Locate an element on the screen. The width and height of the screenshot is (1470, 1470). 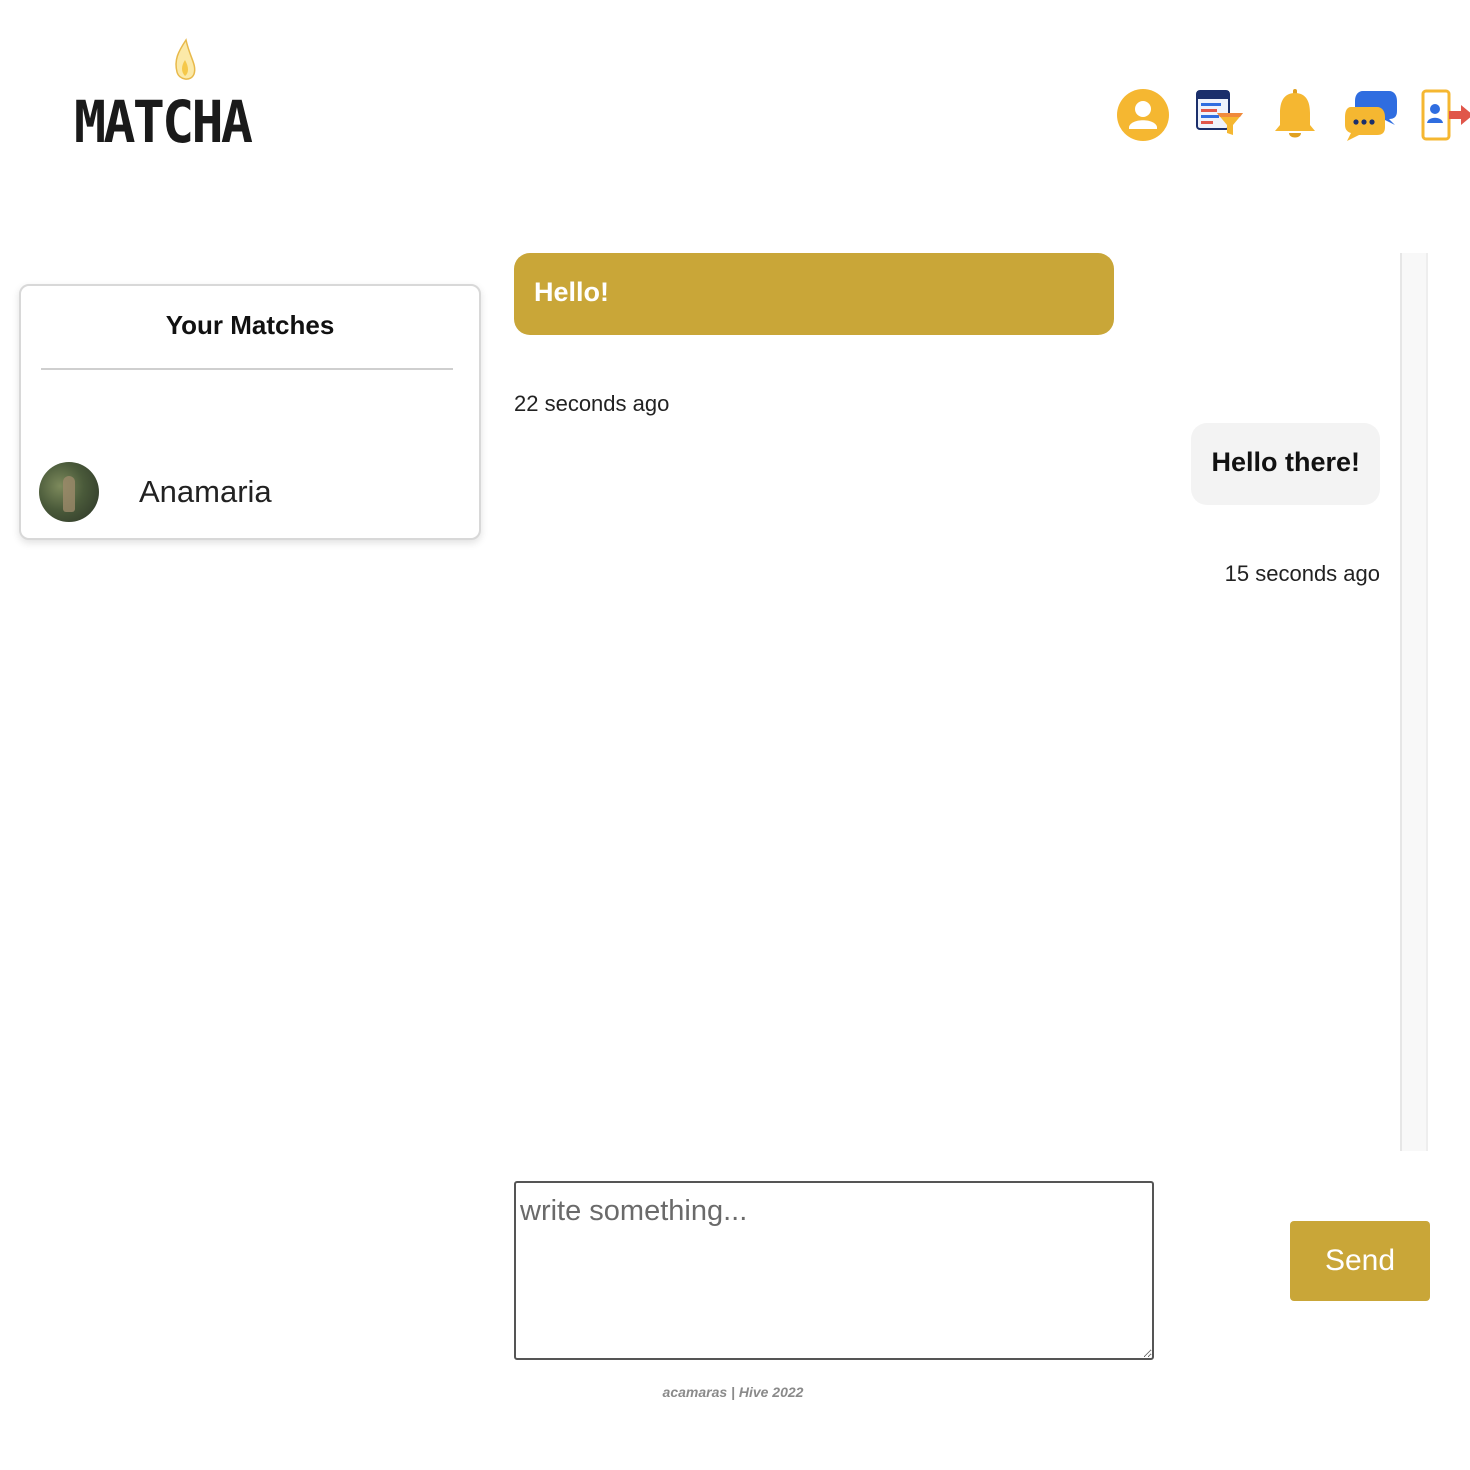
message-bubble-own: Hello! is located at coordinates (814, 294).